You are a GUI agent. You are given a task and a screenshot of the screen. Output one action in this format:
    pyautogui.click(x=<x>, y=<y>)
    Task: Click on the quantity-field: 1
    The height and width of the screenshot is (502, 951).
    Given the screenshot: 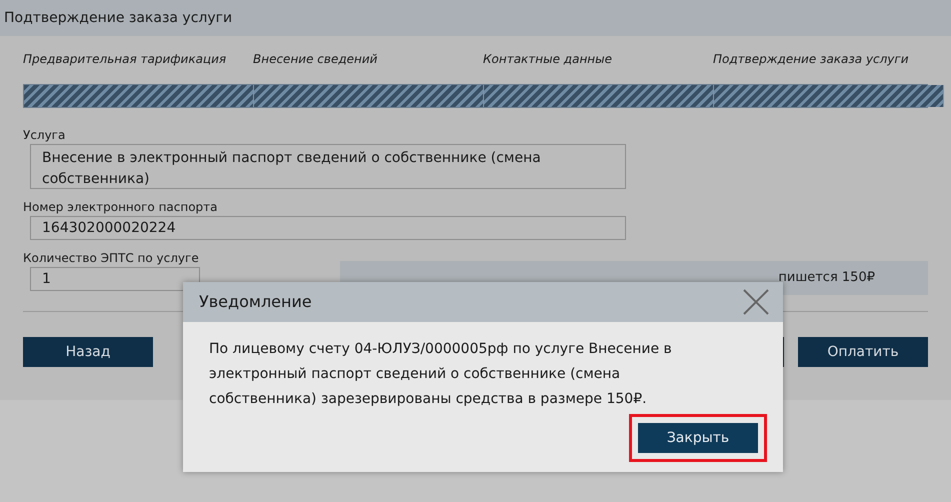 What is the action you would take?
    pyautogui.click(x=115, y=279)
    